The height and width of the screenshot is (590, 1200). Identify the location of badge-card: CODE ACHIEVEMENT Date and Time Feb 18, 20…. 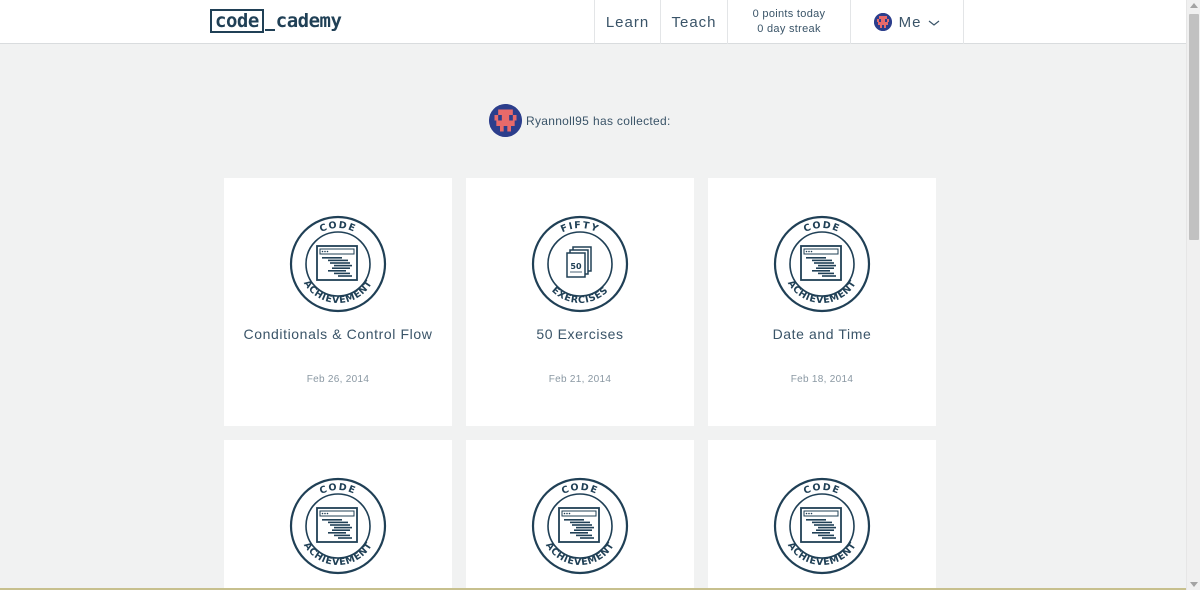
(822, 302).